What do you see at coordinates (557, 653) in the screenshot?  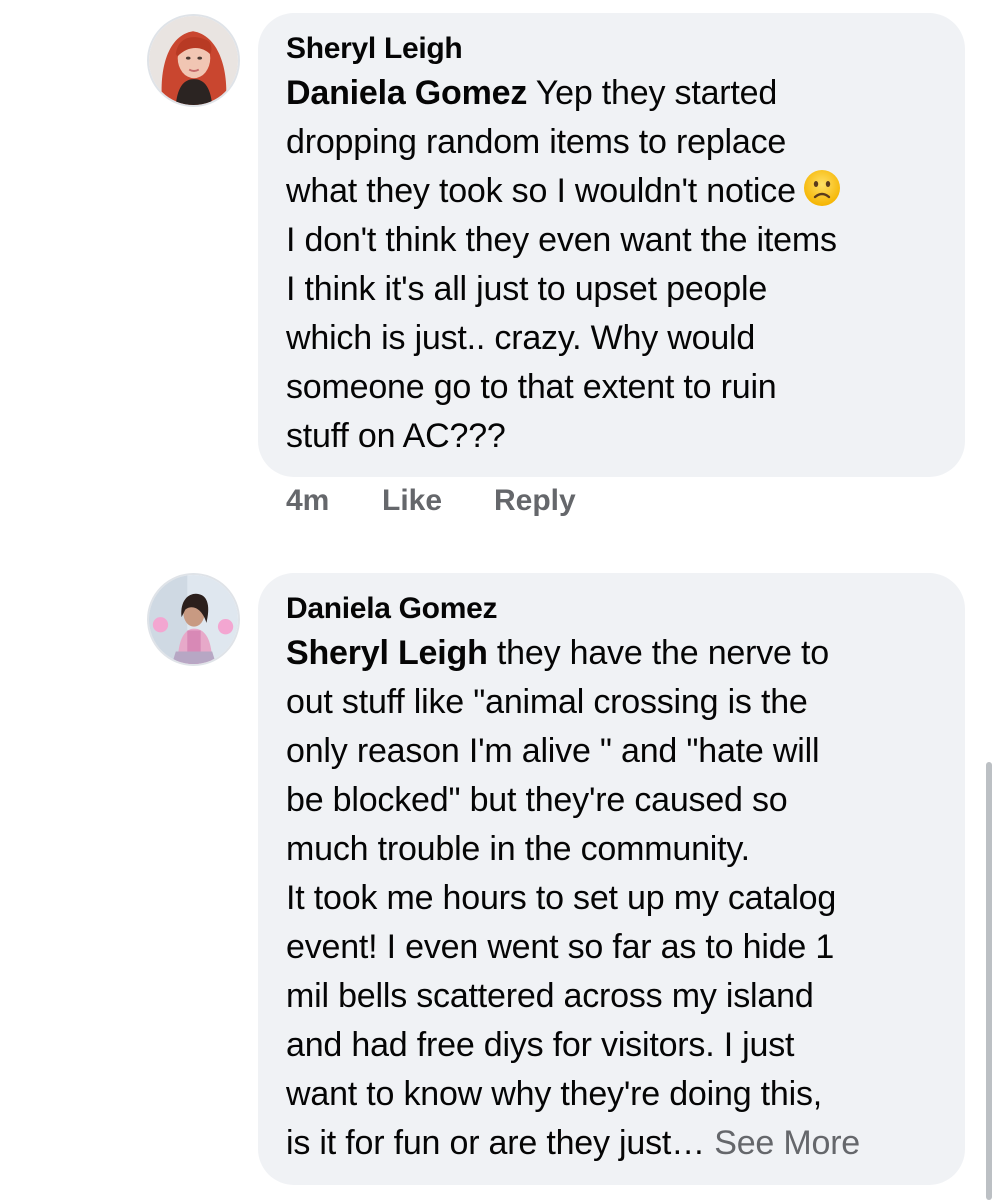 I see `comment-line: Sheryl Leigh they have the nerve to` at bounding box center [557, 653].